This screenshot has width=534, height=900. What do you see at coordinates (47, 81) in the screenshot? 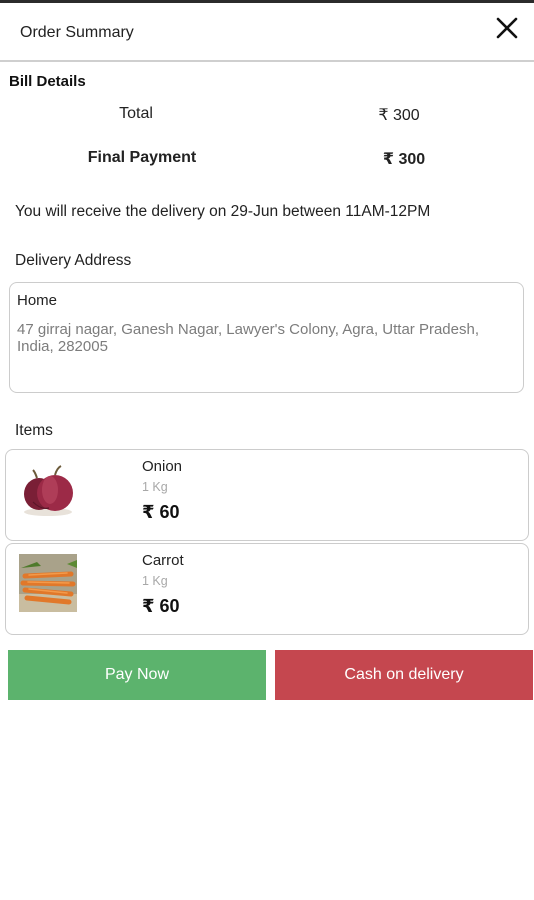
I see `bill-details-heading: Bill Details` at bounding box center [47, 81].